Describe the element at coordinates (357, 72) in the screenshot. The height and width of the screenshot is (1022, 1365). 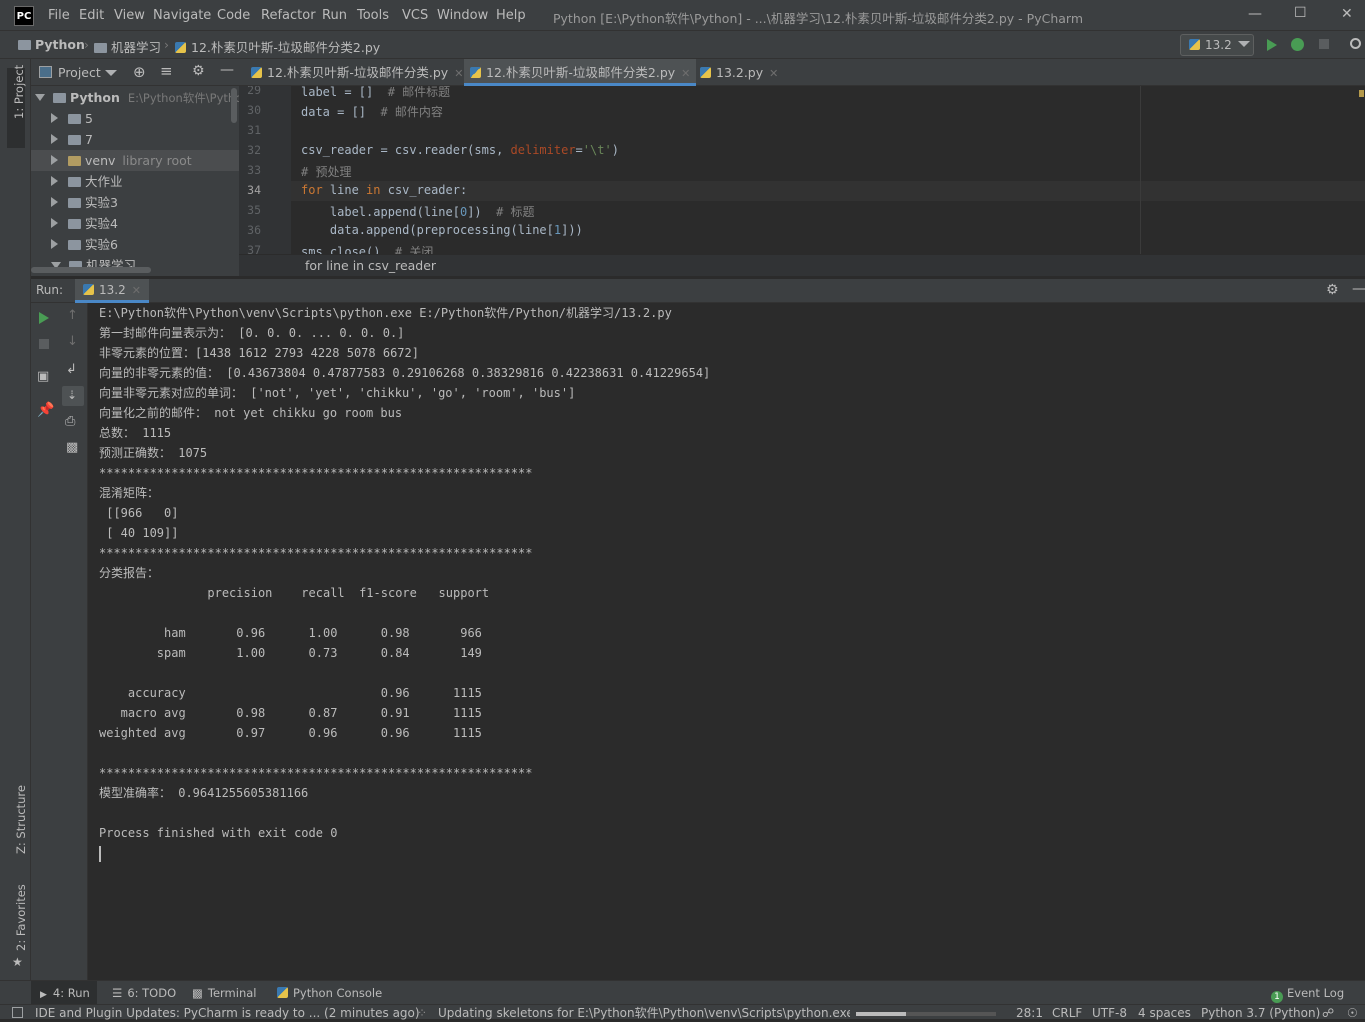
I see `tab-file-1: 12.朴素贝叶斯-垃圾邮件分类.py ✕` at that location.